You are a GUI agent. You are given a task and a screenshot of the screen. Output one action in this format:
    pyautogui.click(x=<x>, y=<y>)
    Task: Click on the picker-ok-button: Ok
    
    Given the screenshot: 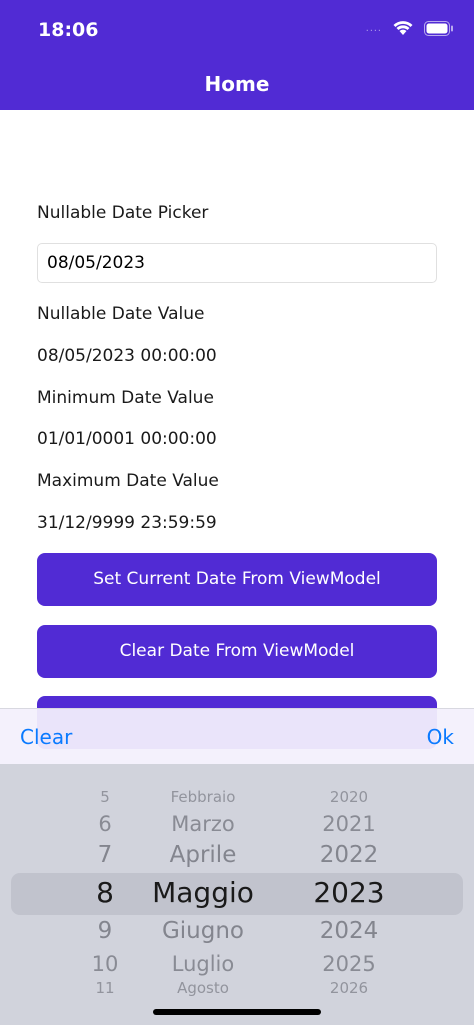 What is the action you would take?
    pyautogui.click(x=440, y=737)
    